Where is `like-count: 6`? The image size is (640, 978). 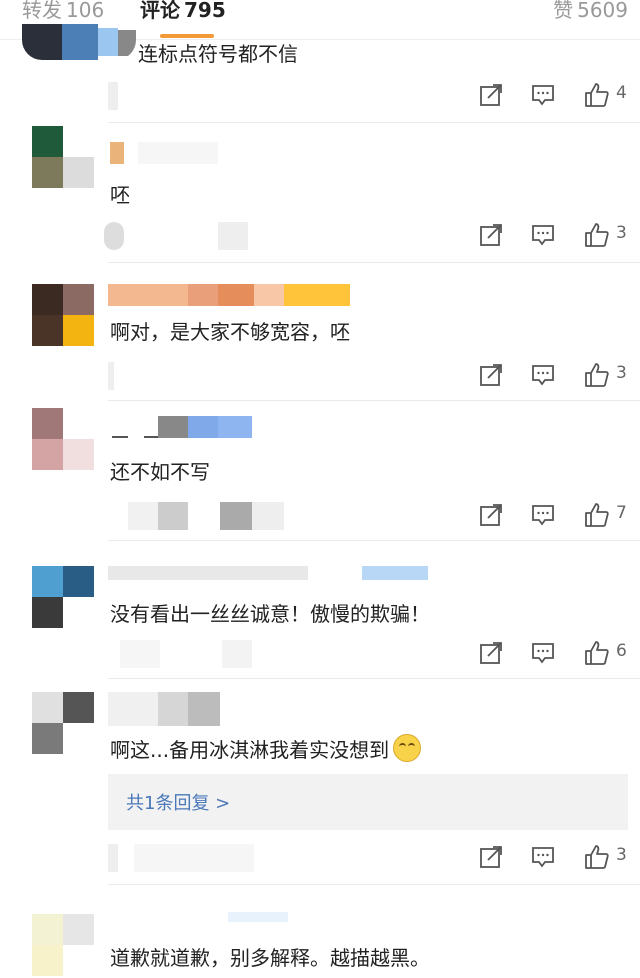
like-count: 6 is located at coordinates (621, 651).